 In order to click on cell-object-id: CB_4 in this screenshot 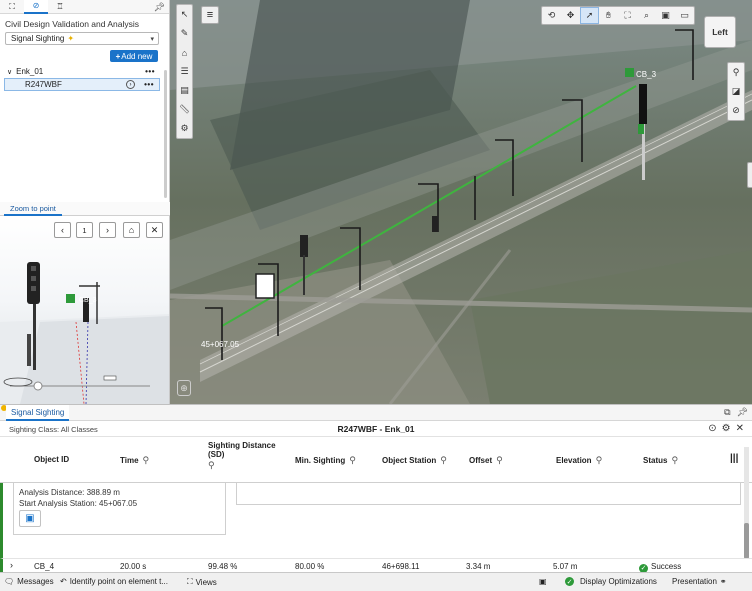, I will do `click(44, 566)`.